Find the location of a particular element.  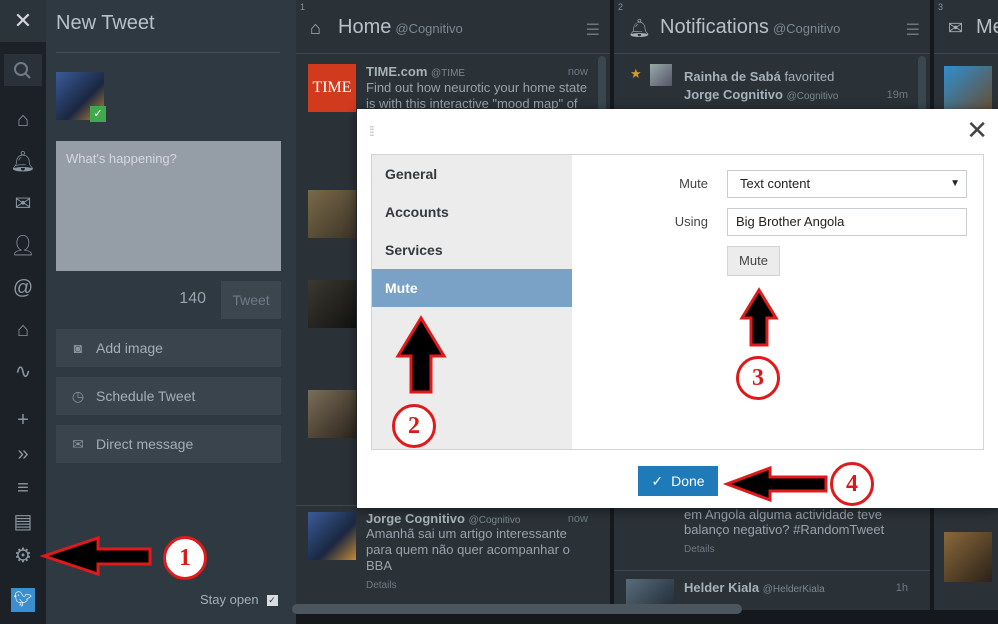

add-column-icon: + is located at coordinates (23, 420).